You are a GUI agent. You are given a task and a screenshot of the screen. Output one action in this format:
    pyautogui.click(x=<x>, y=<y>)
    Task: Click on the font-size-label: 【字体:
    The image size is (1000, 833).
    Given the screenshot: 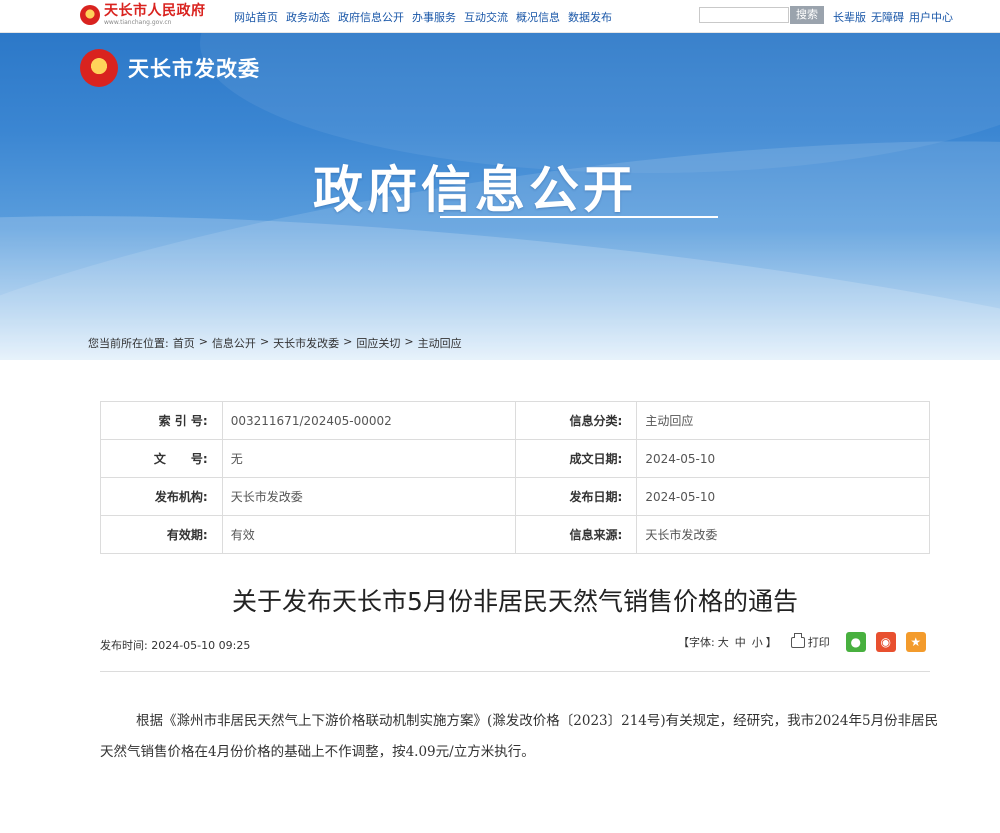 What is the action you would take?
    pyautogui.click(x=696, y=642)
    